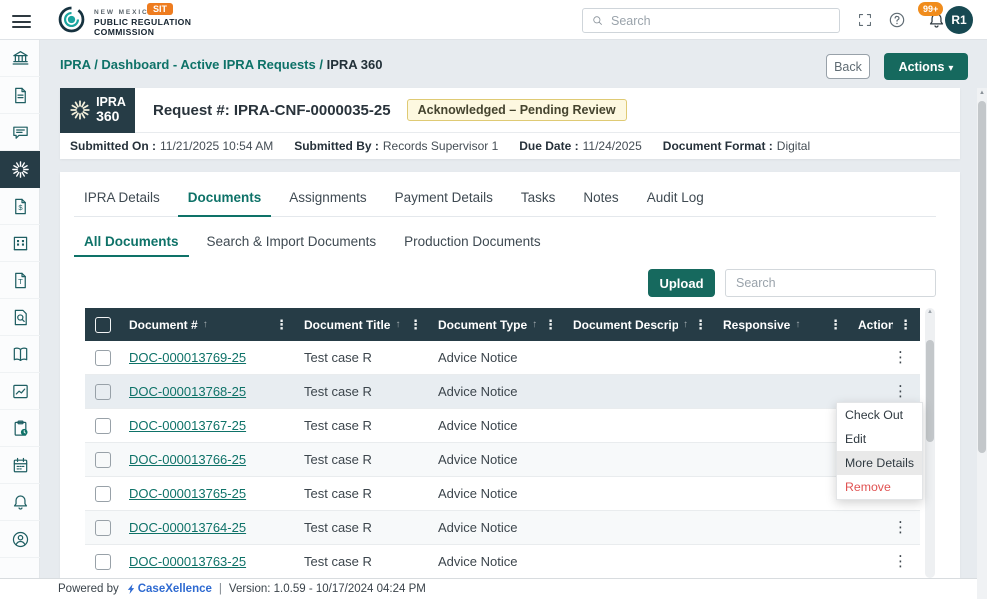  I want to click on sidebar-item-notifications, so click(20, 502).